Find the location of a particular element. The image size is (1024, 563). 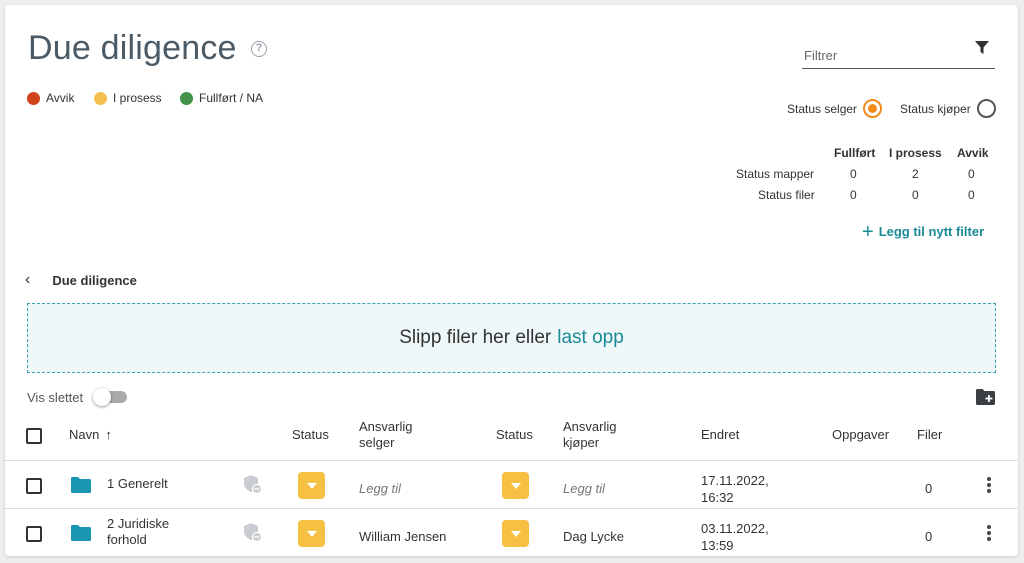

status-seller-radio is located at coordinates (872, 108).